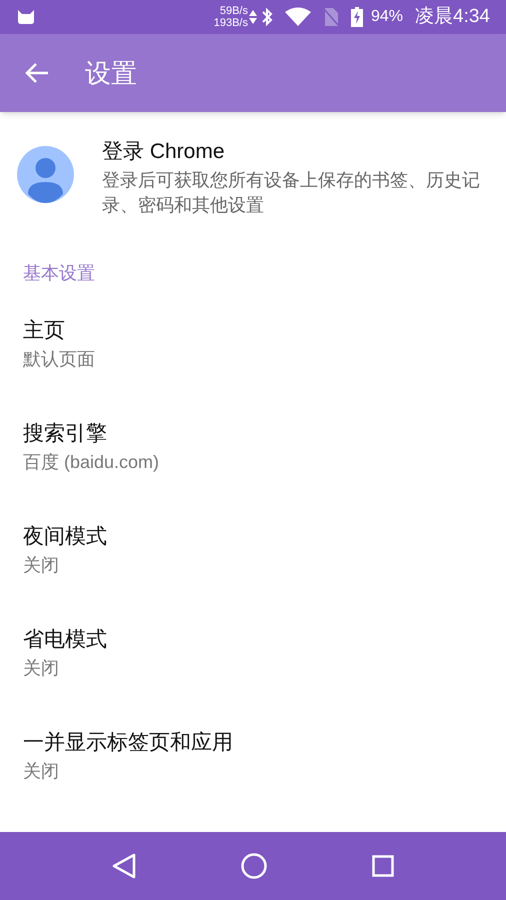  Describe the element at coordinates (37, 73) in the screenshot. I see `back-arrow-icon` at that location.